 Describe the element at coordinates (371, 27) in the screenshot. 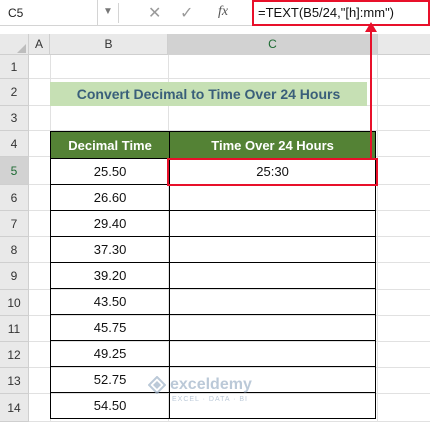

I see `arrow-up-icon` at that location.